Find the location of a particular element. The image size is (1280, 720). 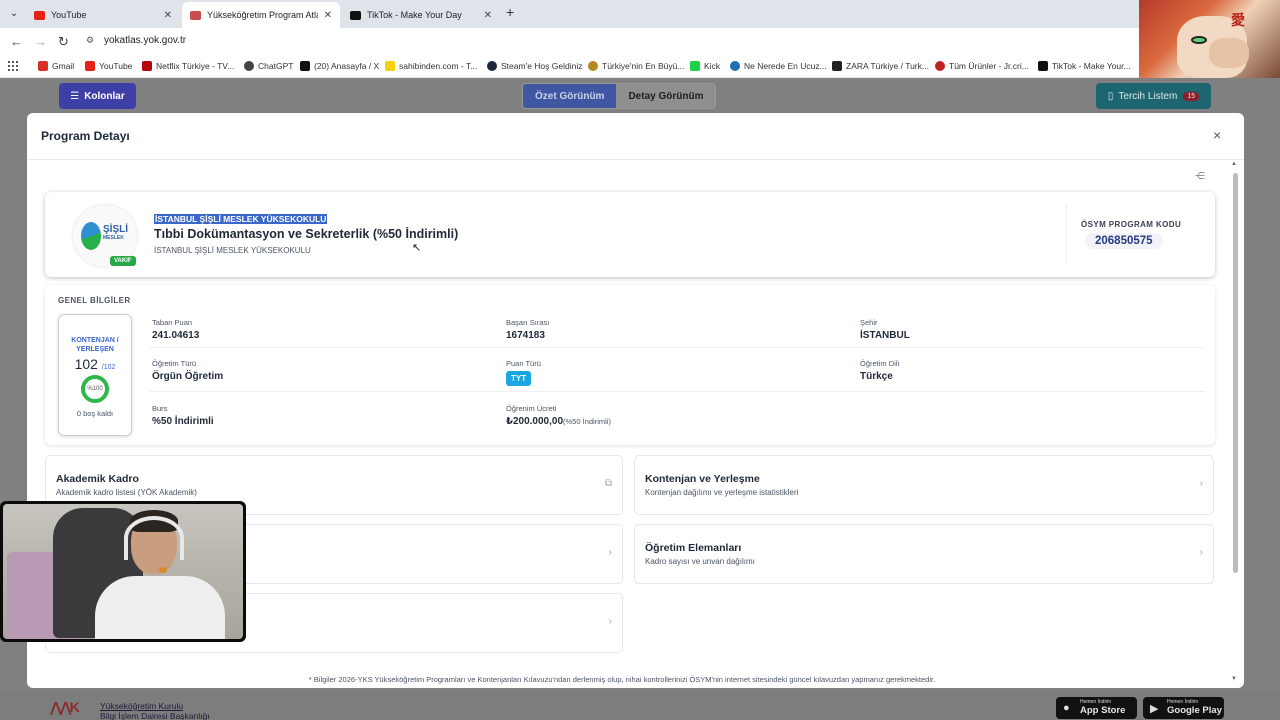

avatar-image: 愛 is located at coordinates (1209, 39).